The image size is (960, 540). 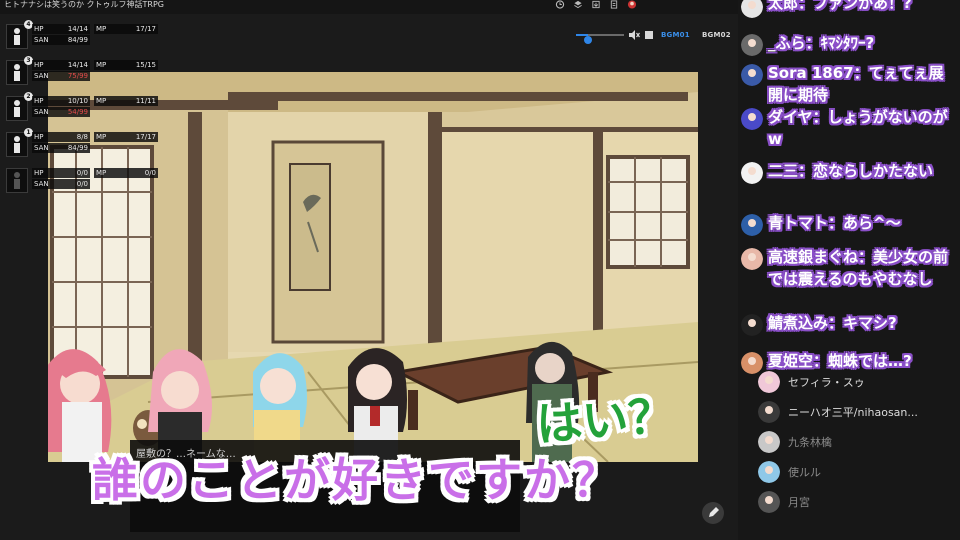 What do you see at coordinates (146, 101) in the screenshot?
I see `mp-value: 11/11` at bounding box center [146, 101].